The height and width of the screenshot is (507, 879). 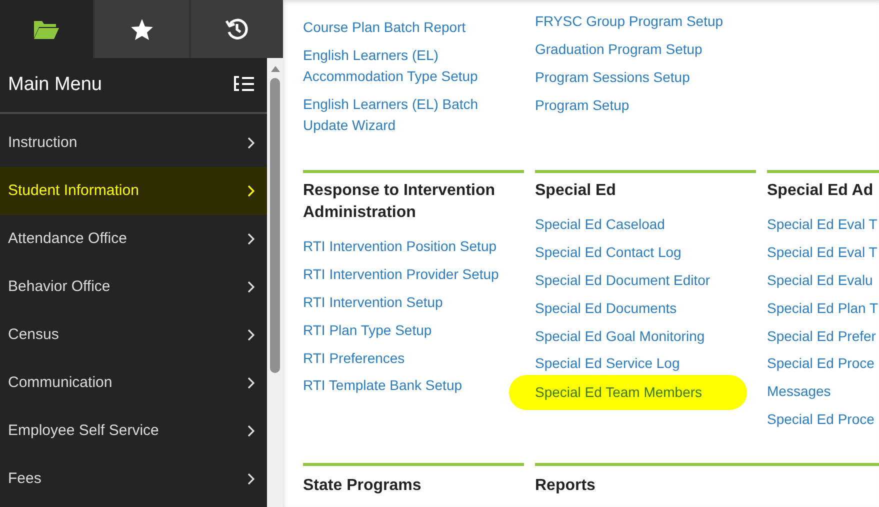 What do you see at coordinates (405, 28) in the screenshot?
I see `menu-link: Course Plan Batch Report` at bounding box center [405, 28].